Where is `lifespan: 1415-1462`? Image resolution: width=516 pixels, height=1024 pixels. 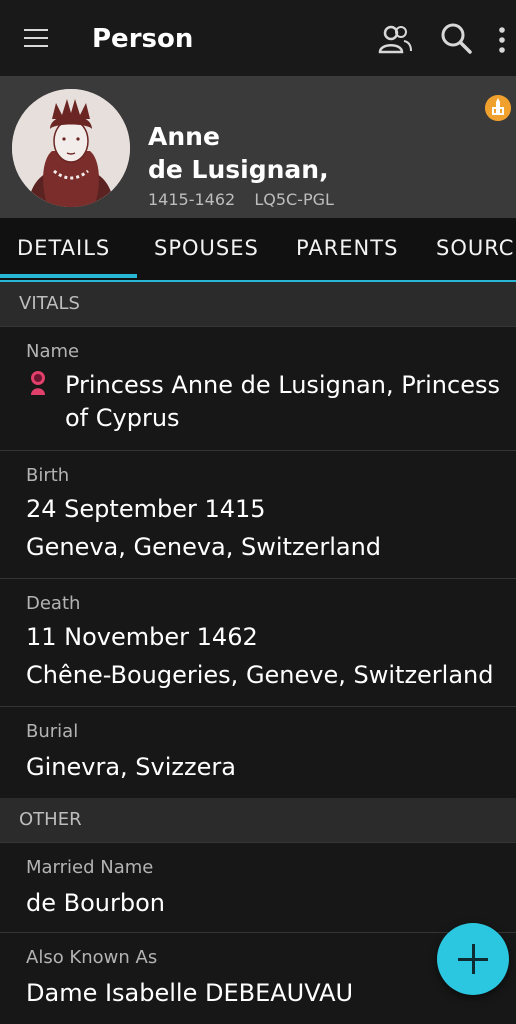
lifespan: 1415-1462 is located at coordinates (192, 199).